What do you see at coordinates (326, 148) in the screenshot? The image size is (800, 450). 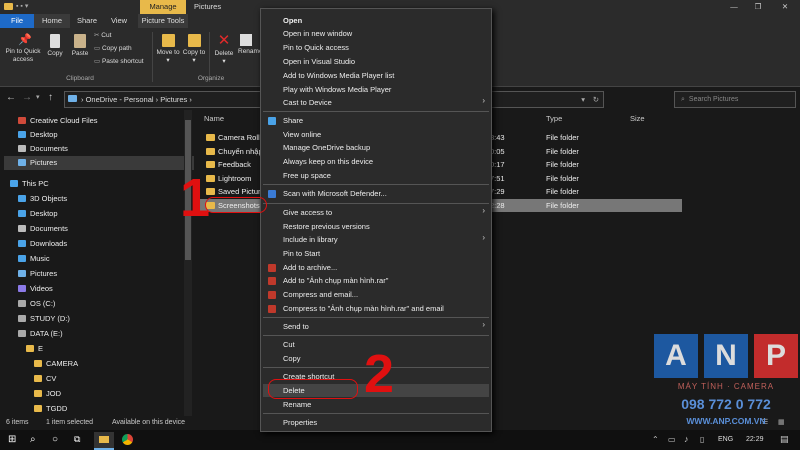 I see `menu-item: Manage OneDrive backup` at bounding box center [326, 148].